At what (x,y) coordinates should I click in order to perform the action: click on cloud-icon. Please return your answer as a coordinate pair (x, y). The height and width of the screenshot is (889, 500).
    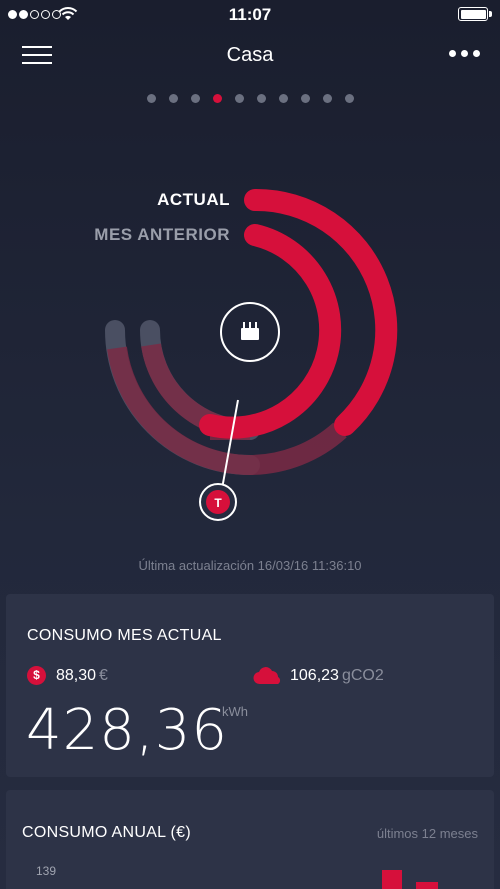
    Looking at the image, I should click on (267, 676).